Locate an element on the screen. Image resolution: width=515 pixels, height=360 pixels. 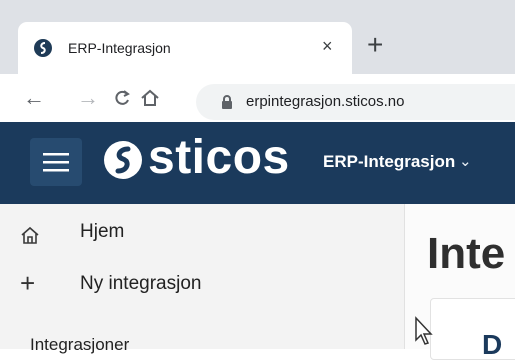
close-icon: × is located at coordinates (327, 46).